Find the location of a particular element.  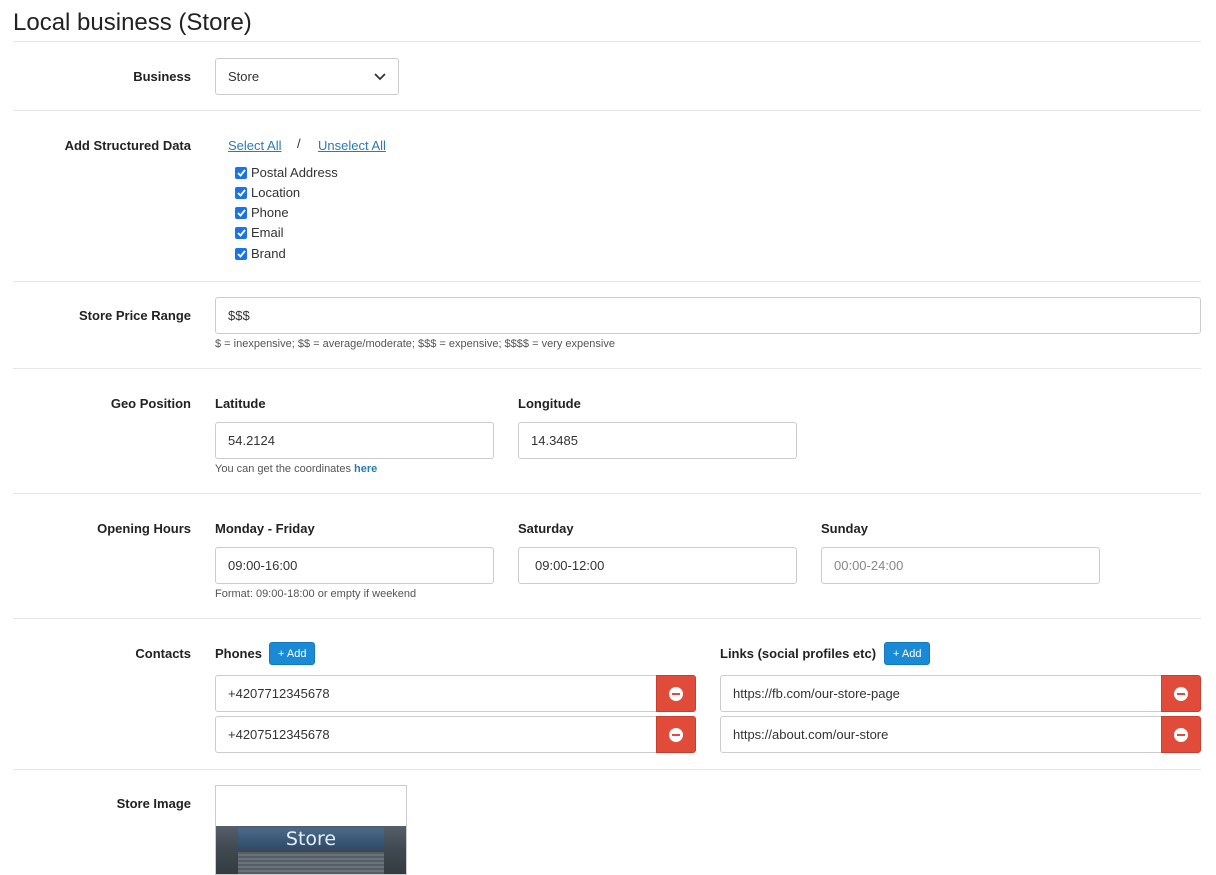

saturday-label: Saturday is located at coordinates (546, 528).